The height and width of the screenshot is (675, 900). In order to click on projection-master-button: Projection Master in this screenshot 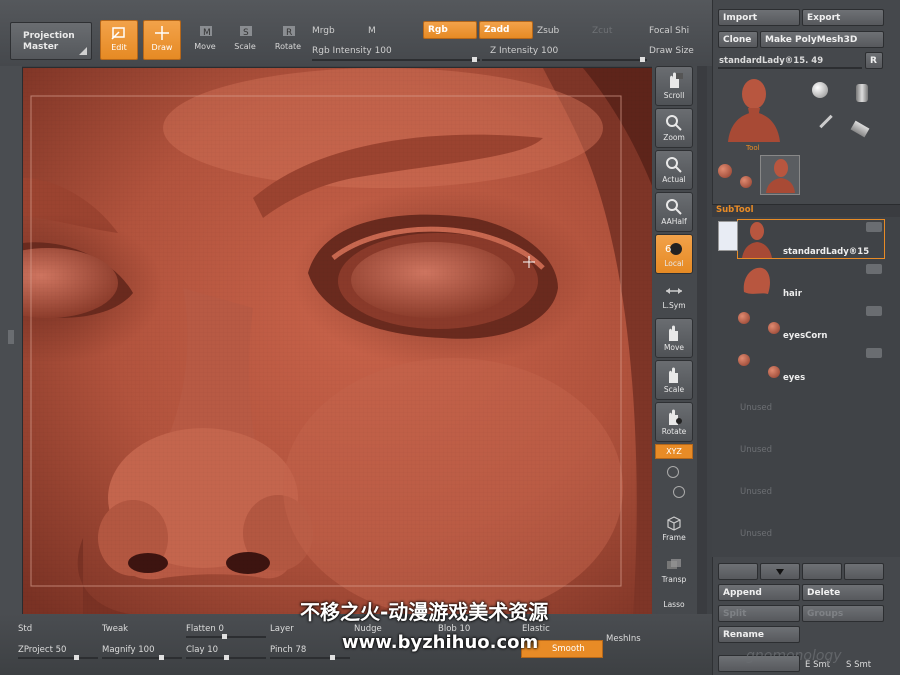, I will do `click(51, 41)`.